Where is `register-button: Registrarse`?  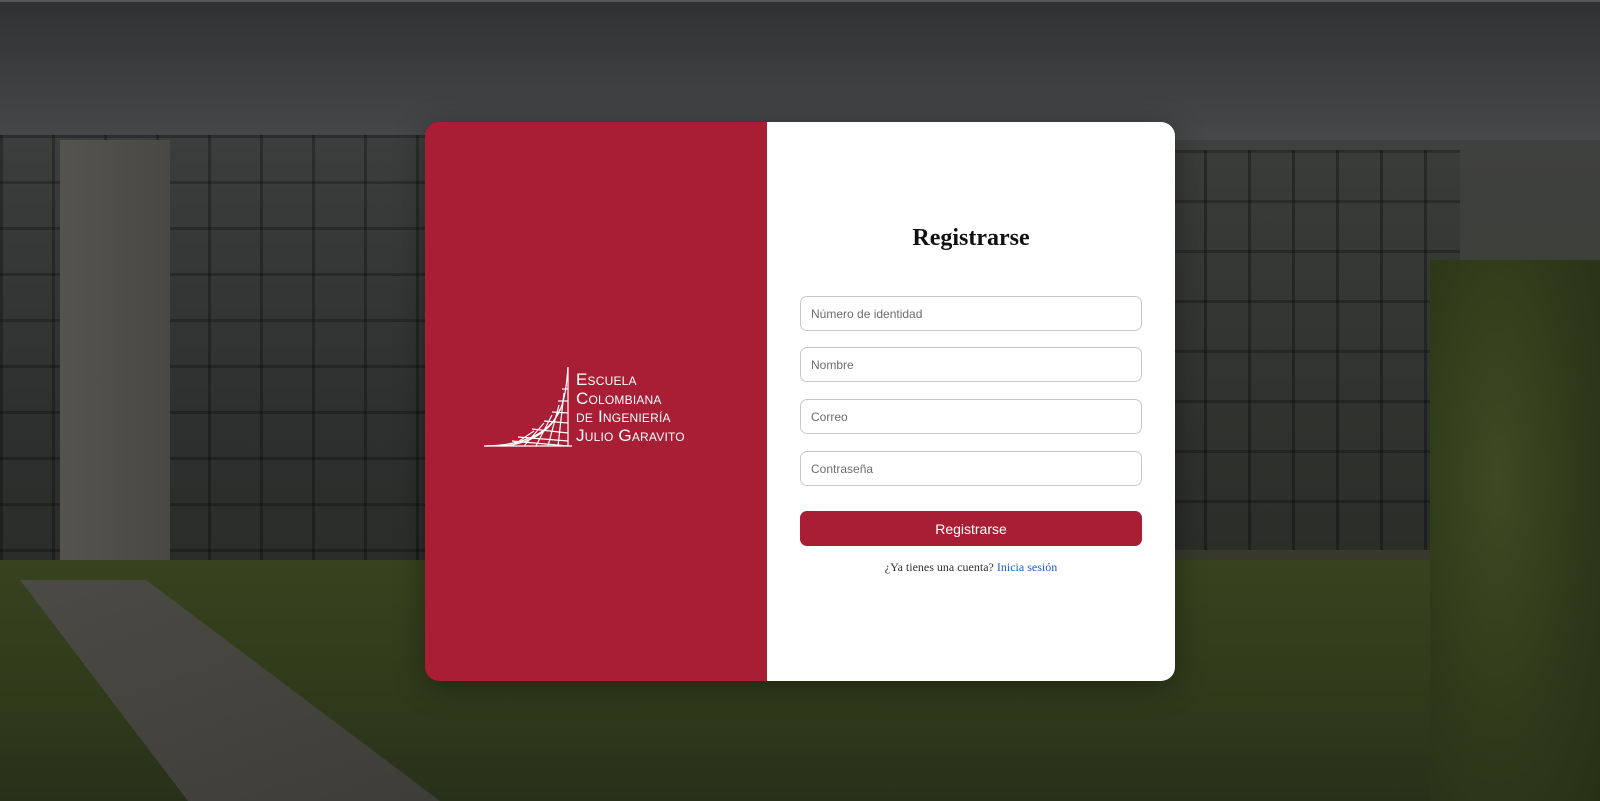
register-button: Registrarse is located at coordinates (971, 528).